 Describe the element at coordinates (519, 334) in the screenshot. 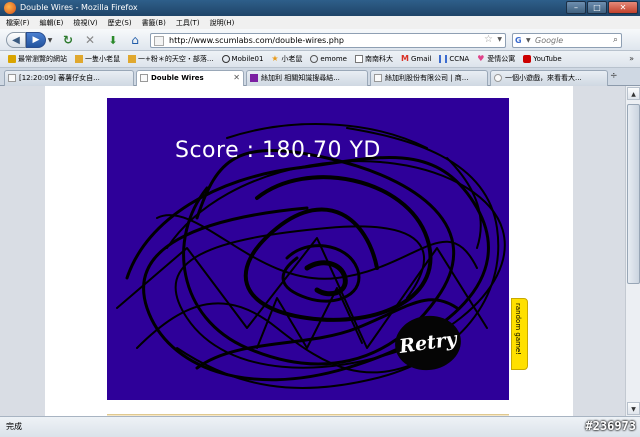

I see `random-game-tab: random game!` at that location.